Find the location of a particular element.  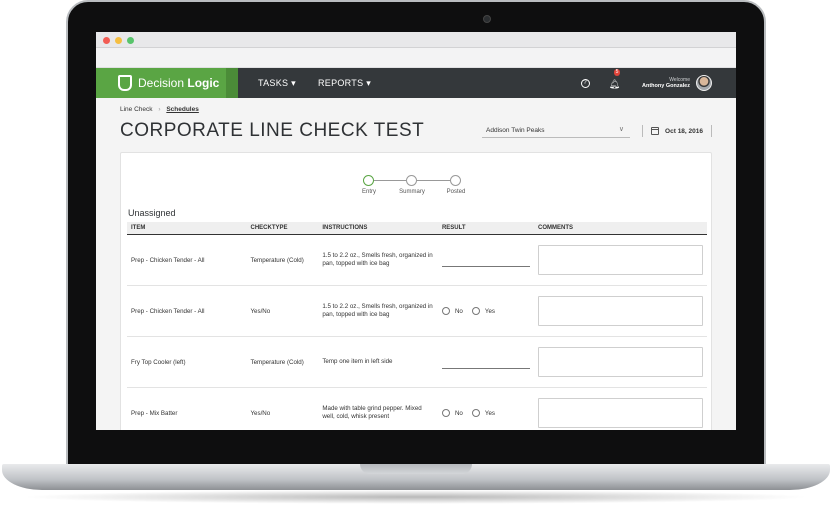

nav-user-area: ? 🔔︎ 5 Welcome Anthony Gonzalez is located at coordinates (658, 80).